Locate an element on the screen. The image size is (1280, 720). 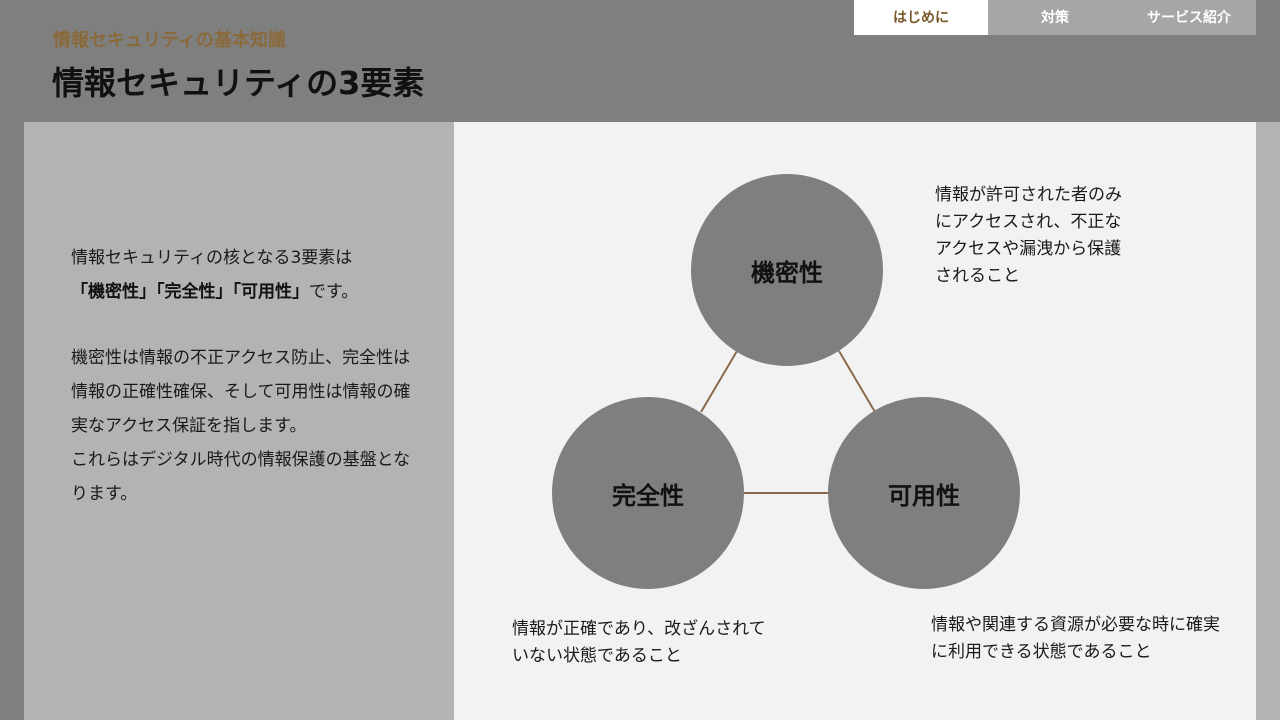
availability-description: 情報や関連する資源が必要な時に確実に利用できる状態であること is located at coordinates (1075, 638).